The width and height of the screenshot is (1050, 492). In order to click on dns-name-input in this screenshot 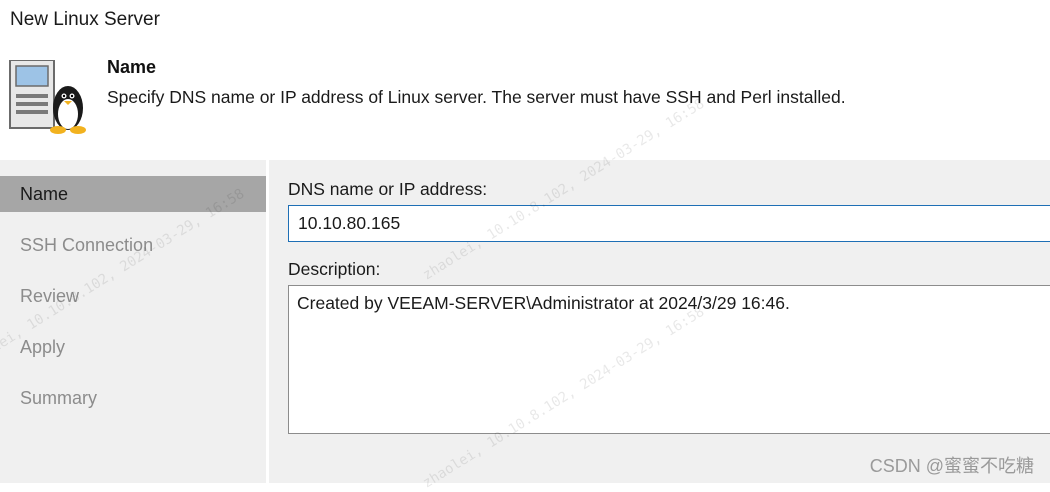, I will do `click(669, 223)`.